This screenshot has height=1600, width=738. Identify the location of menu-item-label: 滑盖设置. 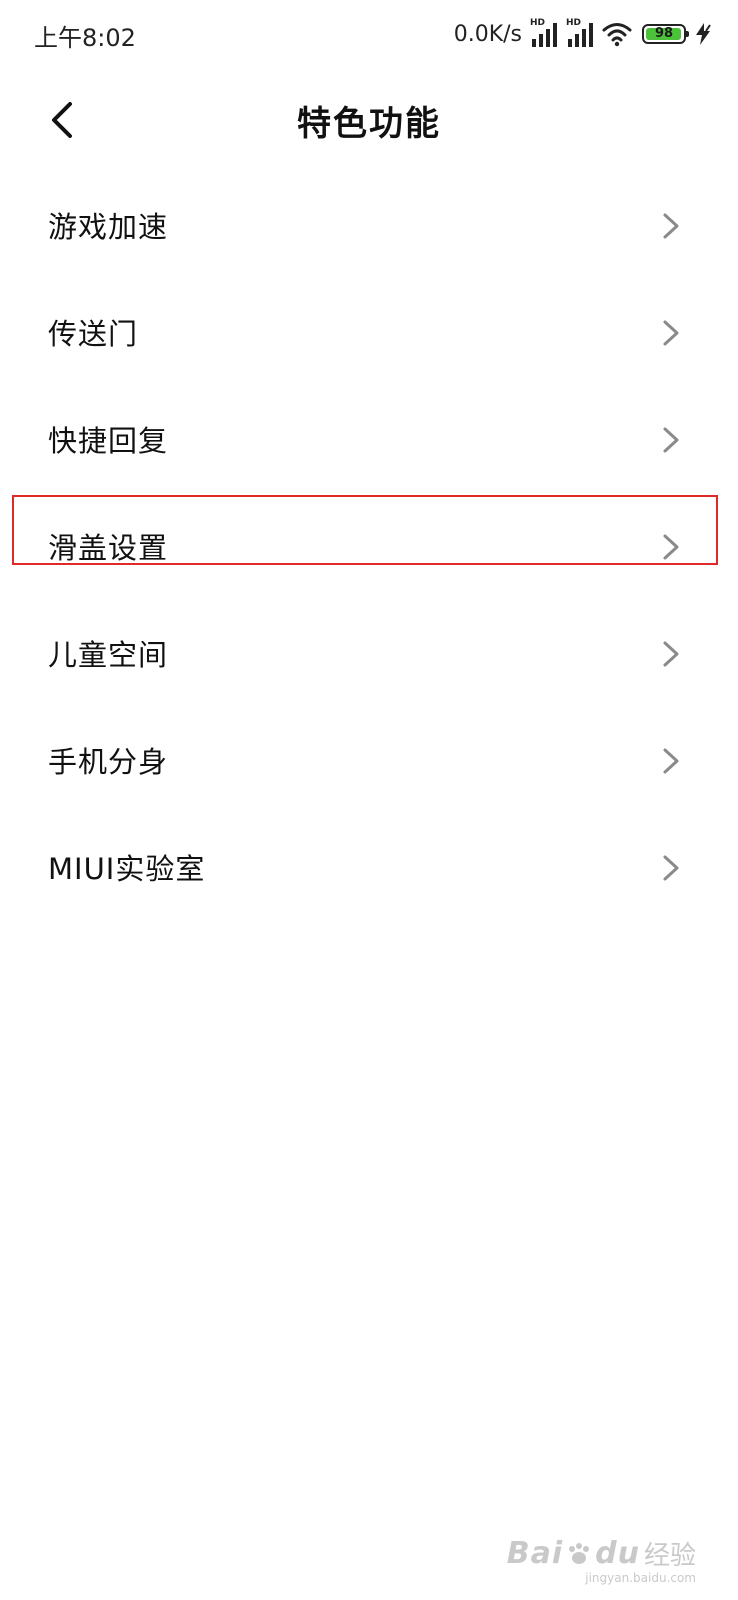
(108, 548).